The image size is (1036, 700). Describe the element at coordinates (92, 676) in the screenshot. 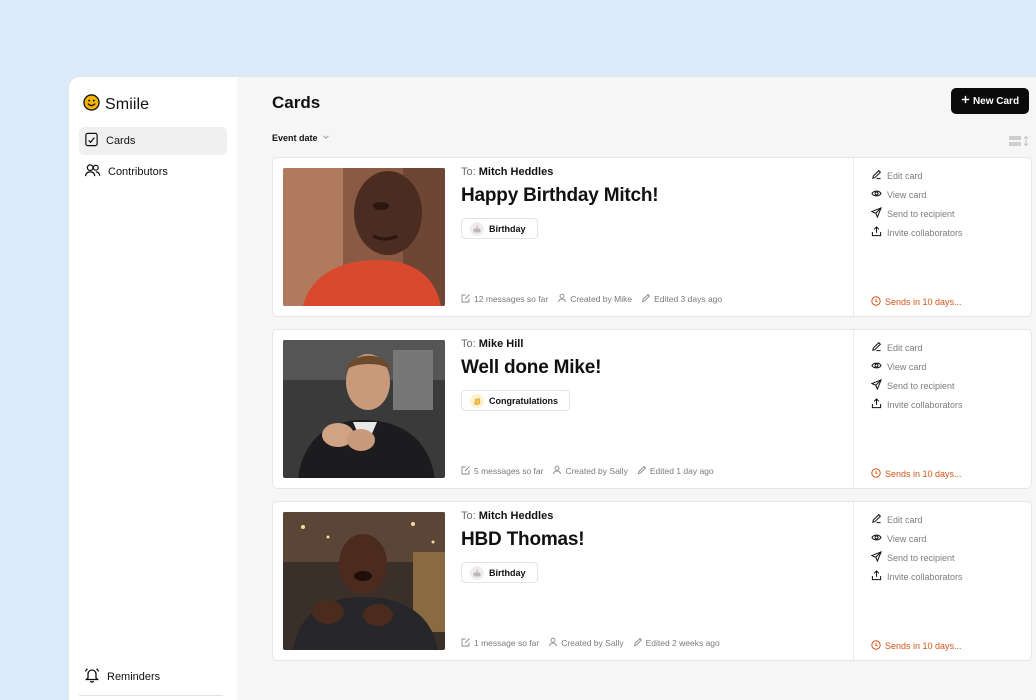

I see `bell-icon` at that location.